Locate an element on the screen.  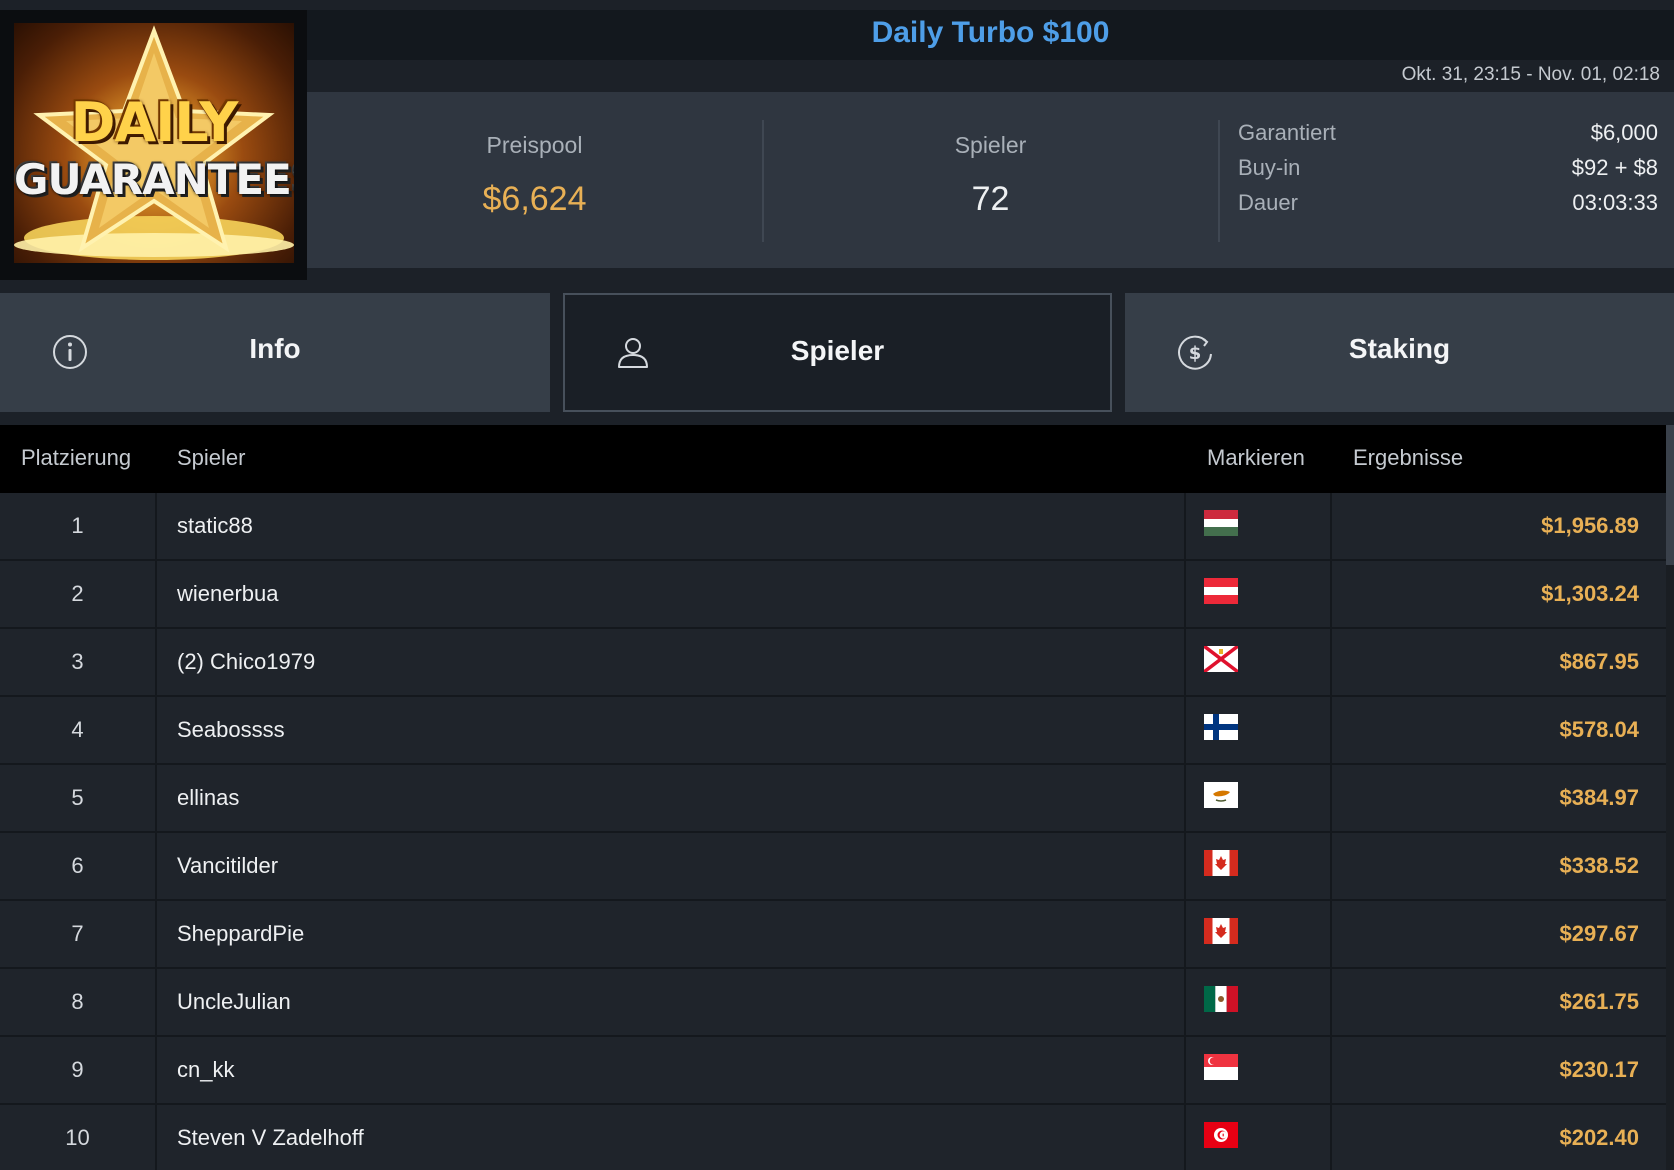
column-header-rank: Platzierung is located at coordinates (76, 458).